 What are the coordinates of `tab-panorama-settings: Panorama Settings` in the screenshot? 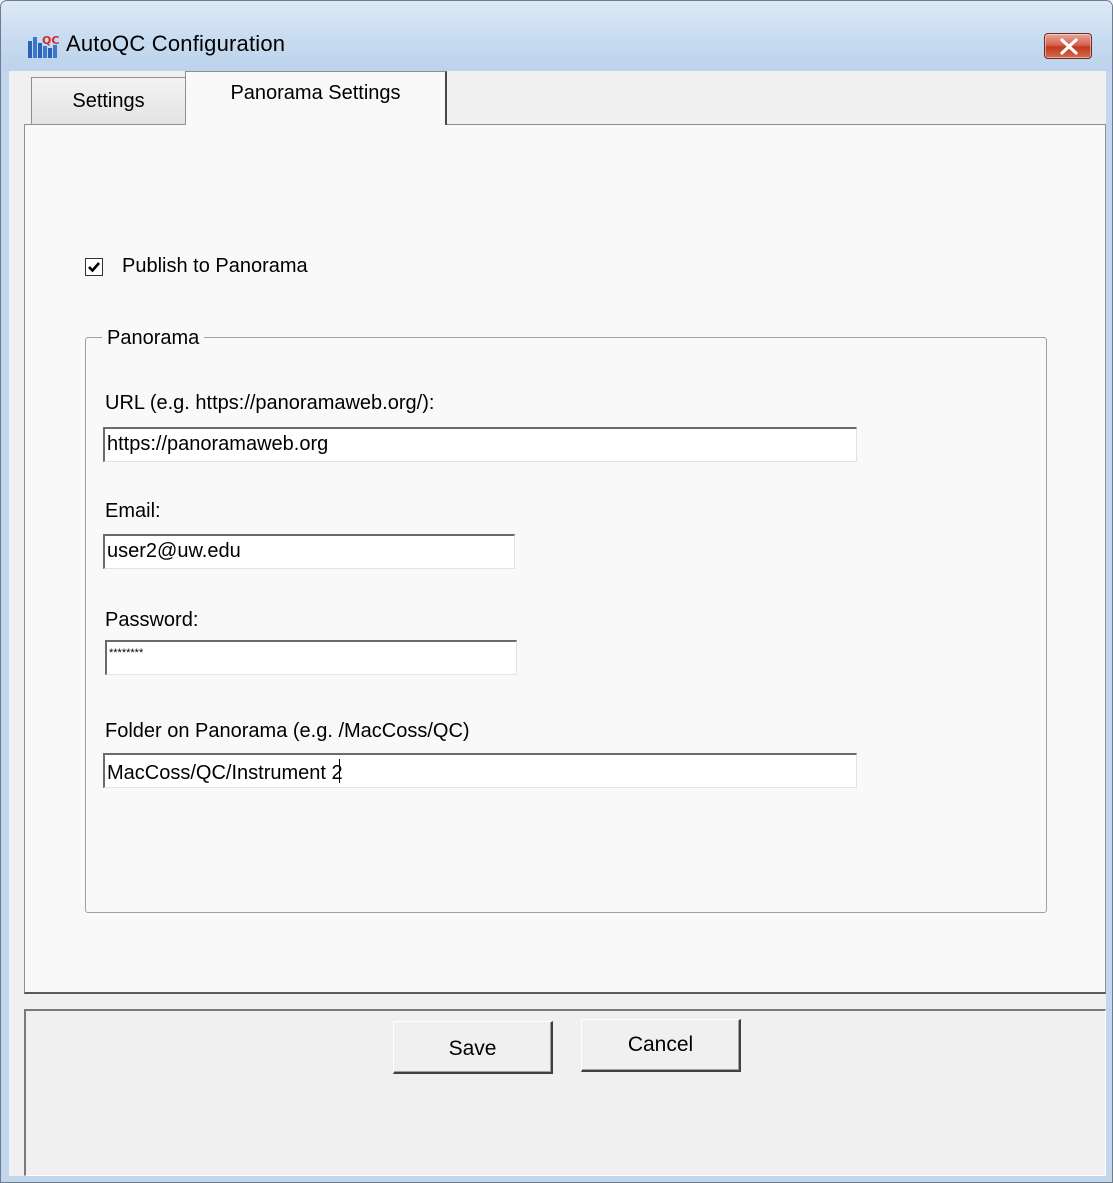 It's located at (316, 98).